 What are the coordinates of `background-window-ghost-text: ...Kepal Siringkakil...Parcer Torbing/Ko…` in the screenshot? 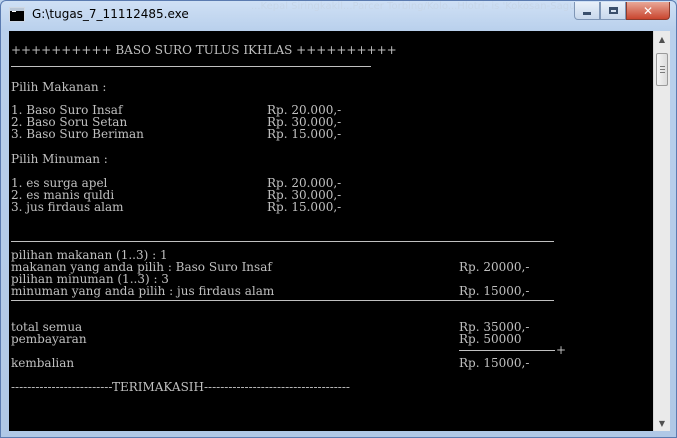 It's located at (416, 6).